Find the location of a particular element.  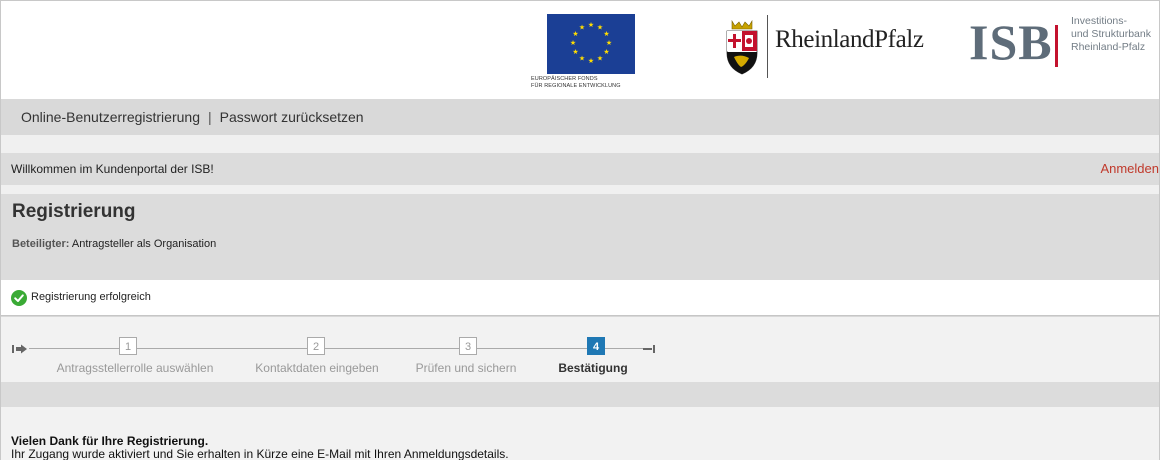

login-link: Anmelden is located at coordinates (1129, 168).